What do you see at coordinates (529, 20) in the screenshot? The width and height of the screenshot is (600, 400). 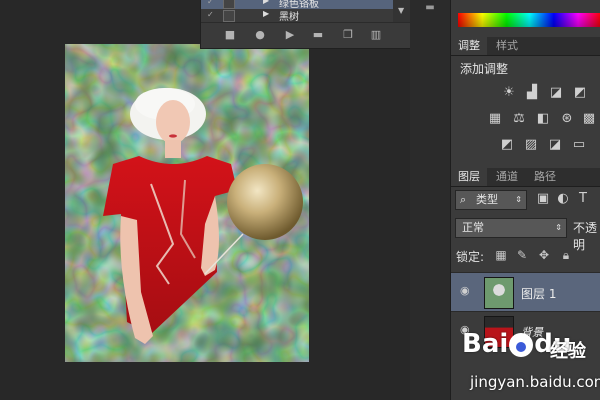 I see `color-spectrum` at bounding box center [529, 20].